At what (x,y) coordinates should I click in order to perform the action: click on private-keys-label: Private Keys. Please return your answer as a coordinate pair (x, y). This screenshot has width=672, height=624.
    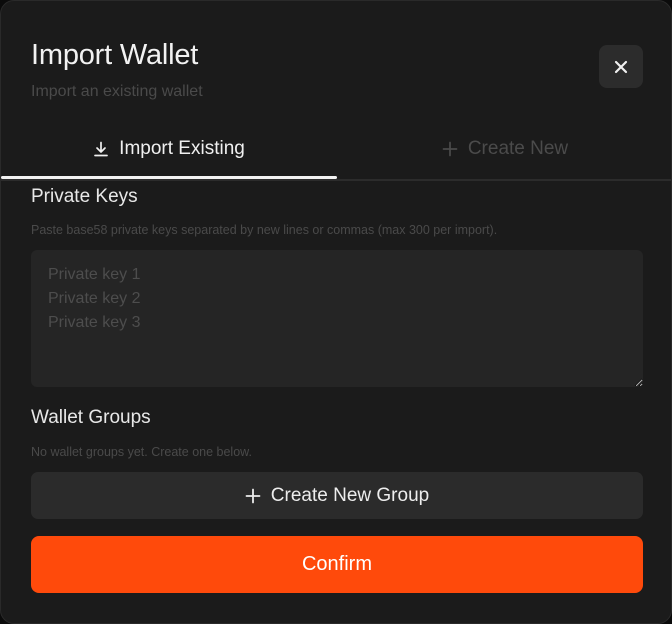
    Looking at the image, I should click on (84, 196).